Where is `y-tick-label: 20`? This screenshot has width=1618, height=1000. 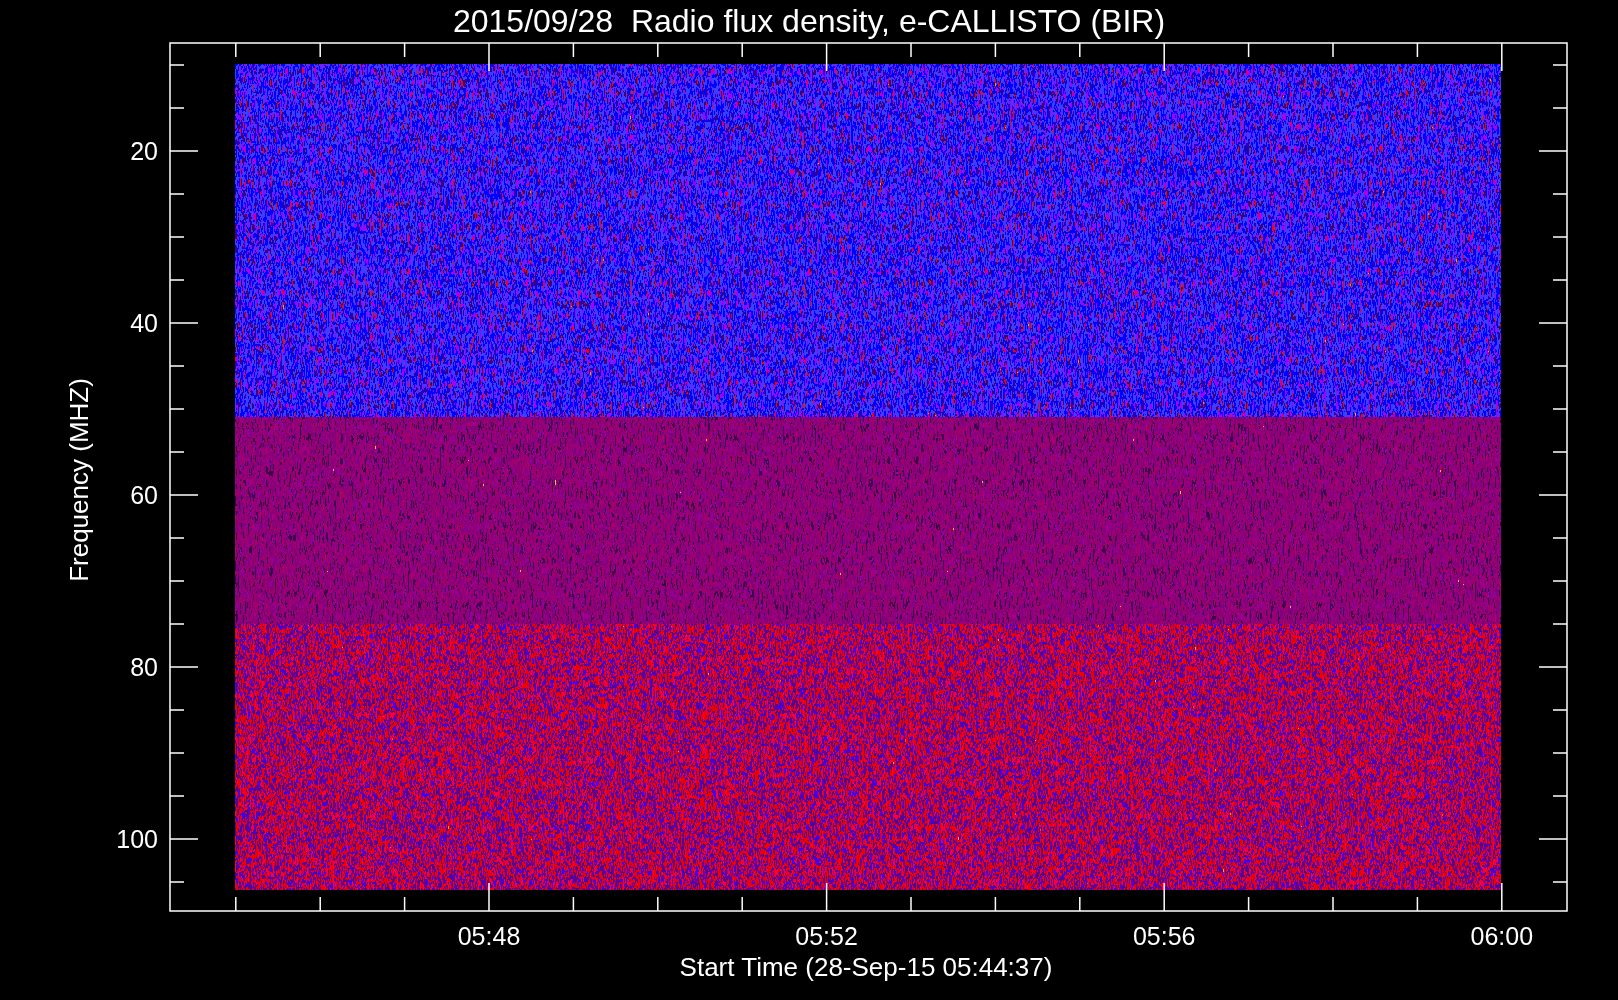
y-tick-label: 20 is located at coordinates (144, 151).